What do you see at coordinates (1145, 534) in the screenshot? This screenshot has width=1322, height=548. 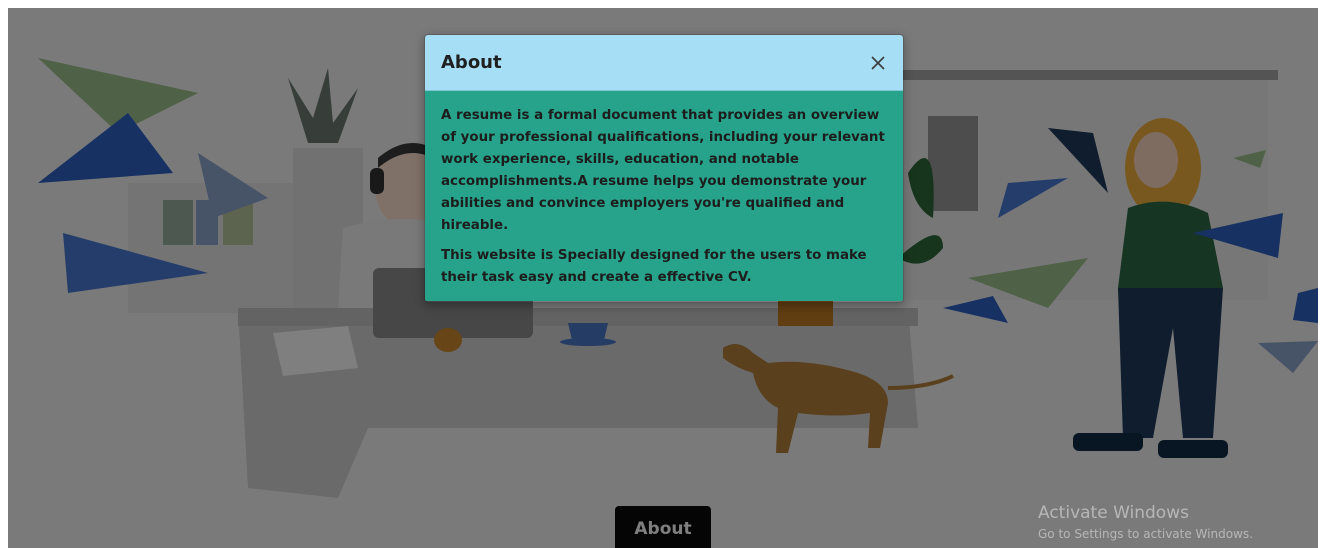 I see `watermark-subtitle: Go to Settings to activate Windows.` at bounding box center [1145, 534].